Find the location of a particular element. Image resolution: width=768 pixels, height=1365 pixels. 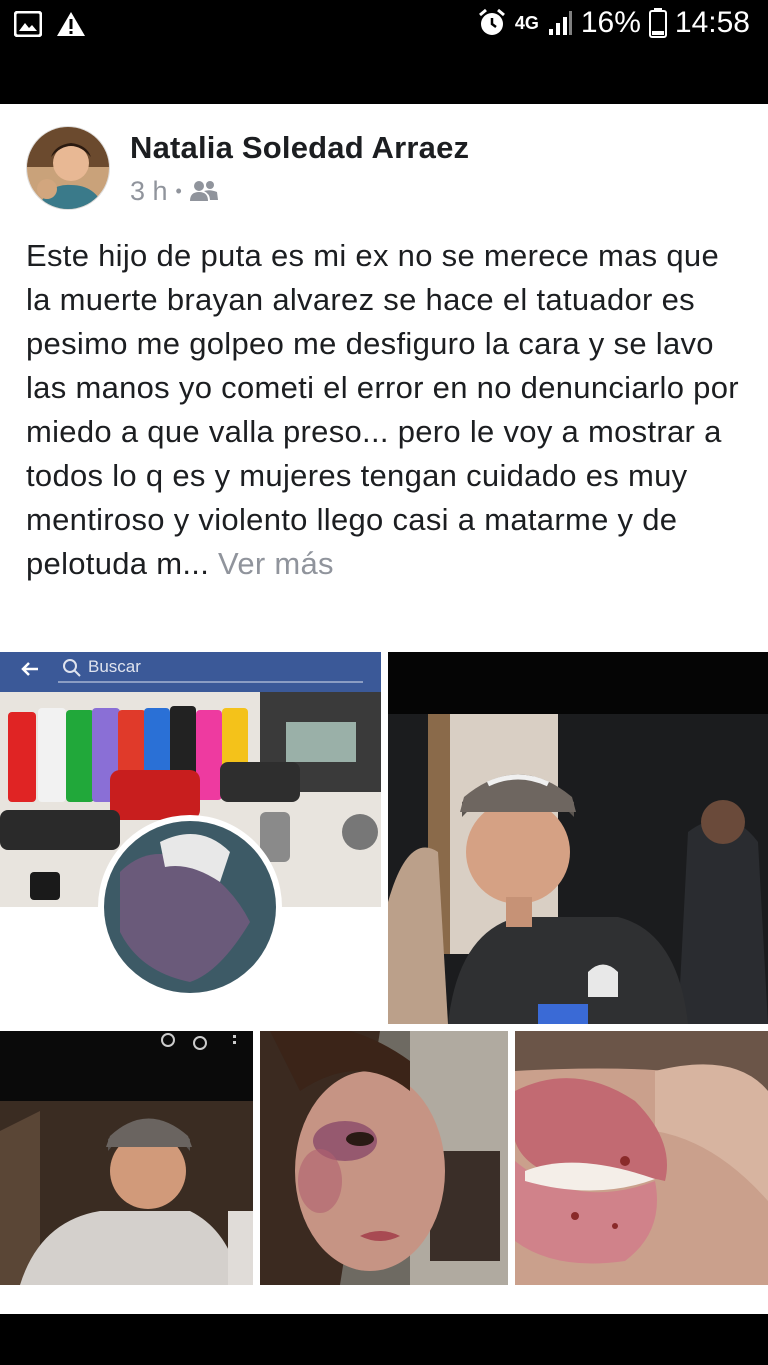

bottom-bar is located at coordinates (384, 1339).